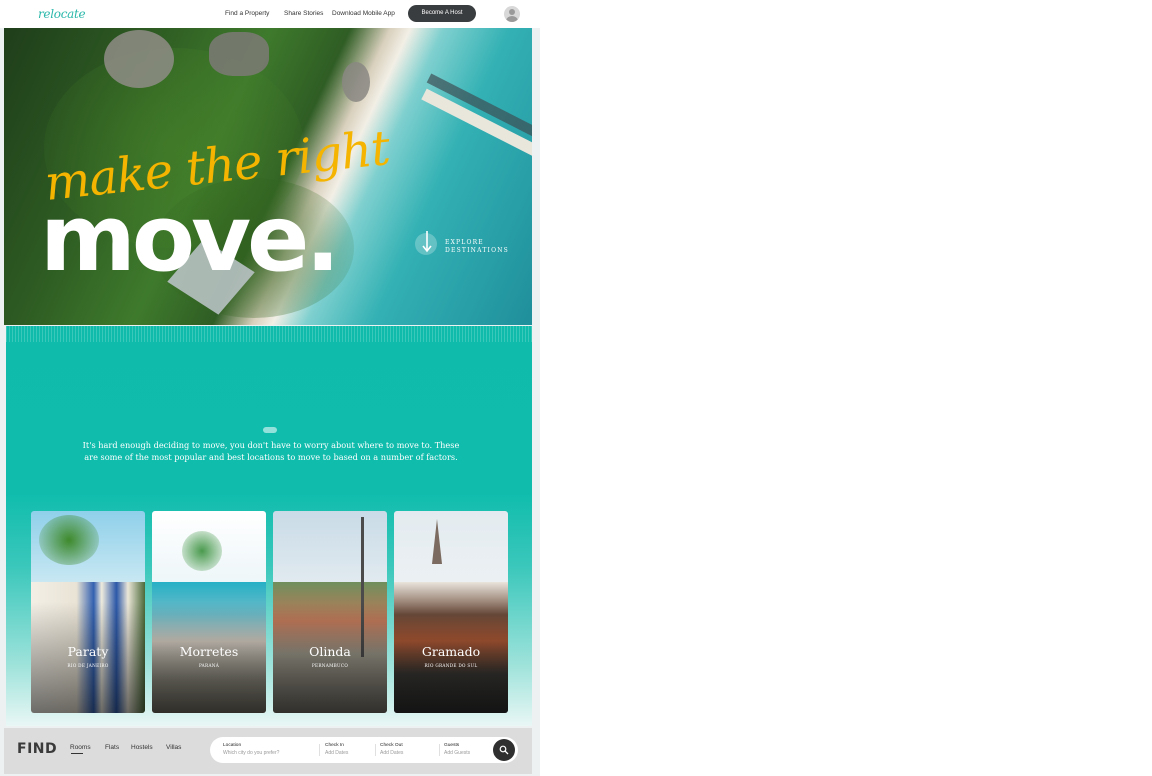 The height and width of the screenshot is (776, 1152). What do you see at coordinates (330, 651) in the screenshot?
I see `destination-name: Olinda` at bounding box center [330, 651].